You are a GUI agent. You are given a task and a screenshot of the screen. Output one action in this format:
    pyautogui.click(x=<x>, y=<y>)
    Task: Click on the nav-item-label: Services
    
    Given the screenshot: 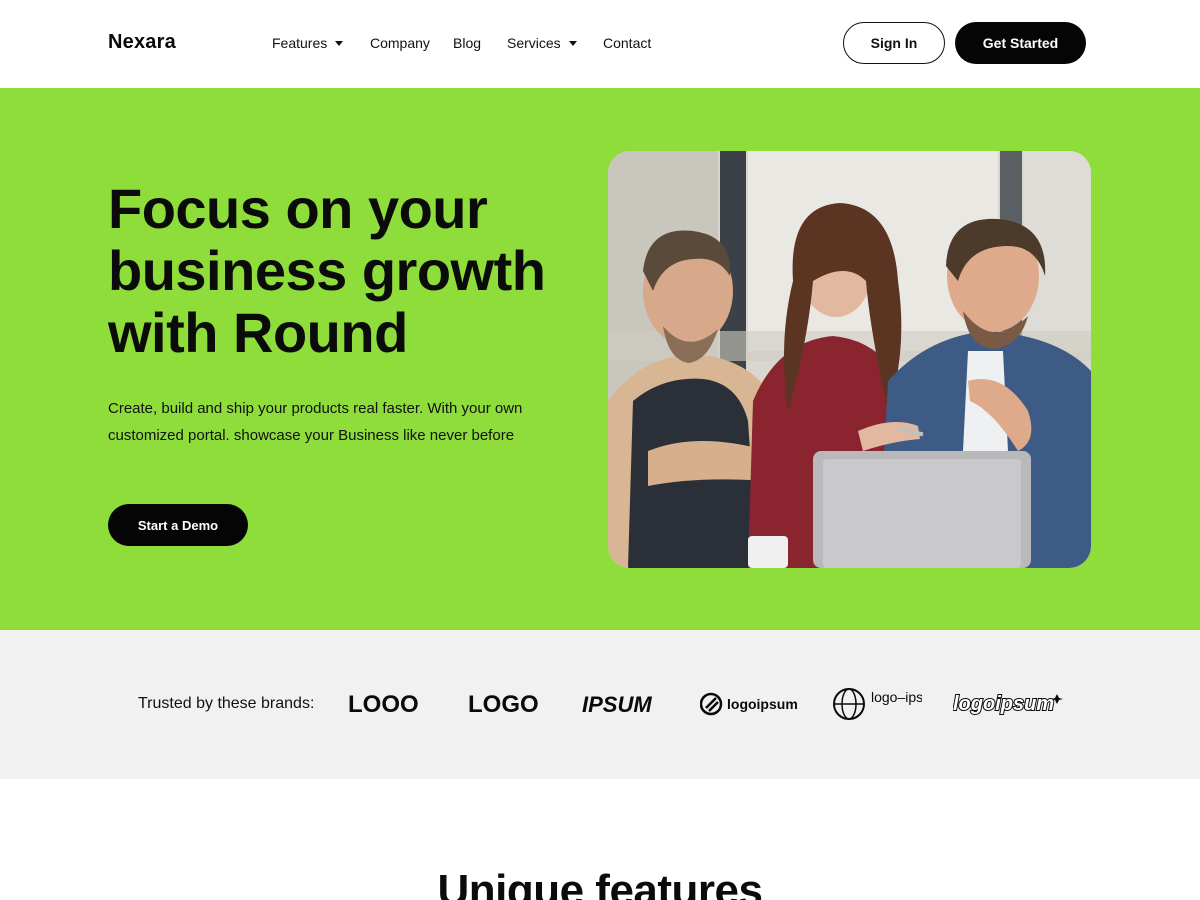 What is the action you would take?
    pyautogui.click(x=534, y=43)
    